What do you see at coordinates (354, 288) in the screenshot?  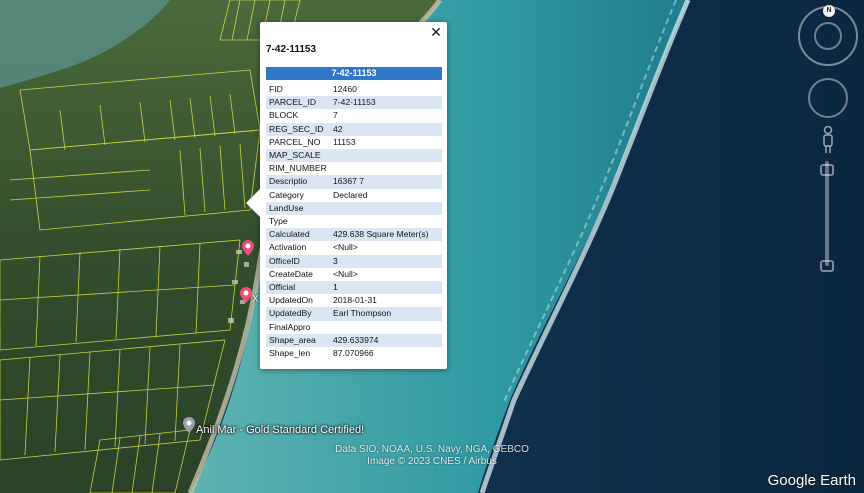 I see `attribute-row: Official 1` at bounding box center [354, 288].